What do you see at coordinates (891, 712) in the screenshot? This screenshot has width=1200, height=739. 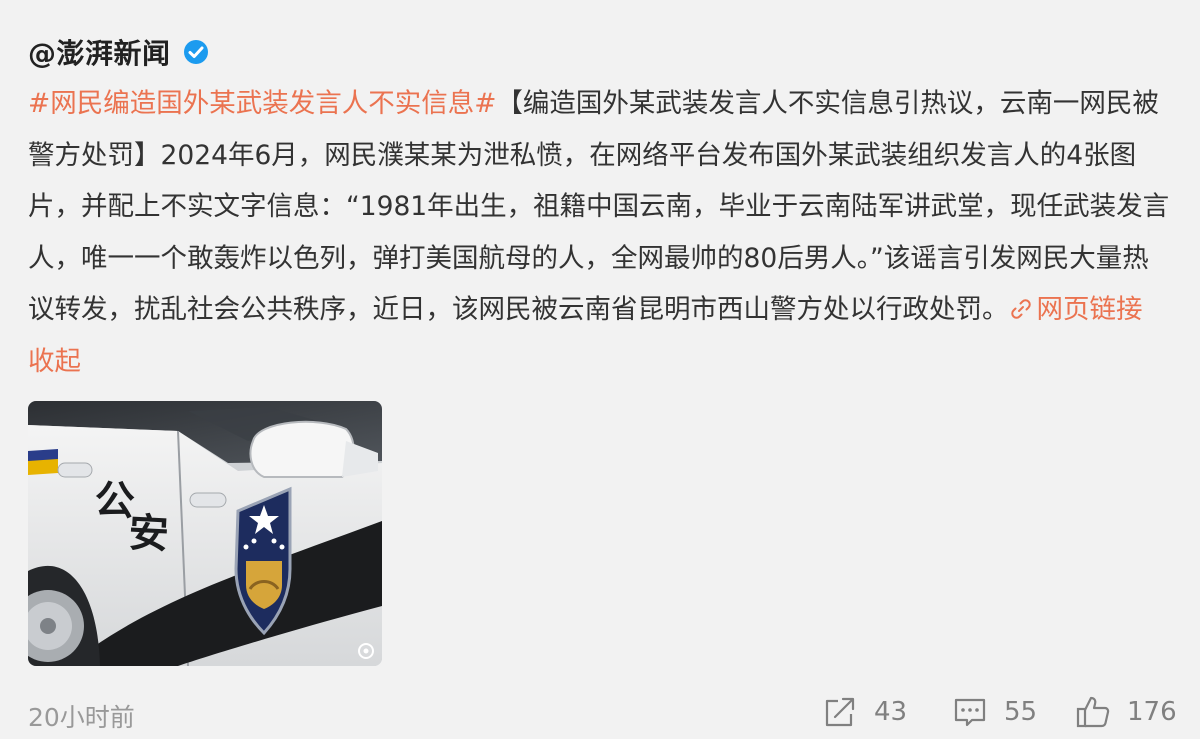 I see `repost-count: 43` at bounding box center [891, 712].